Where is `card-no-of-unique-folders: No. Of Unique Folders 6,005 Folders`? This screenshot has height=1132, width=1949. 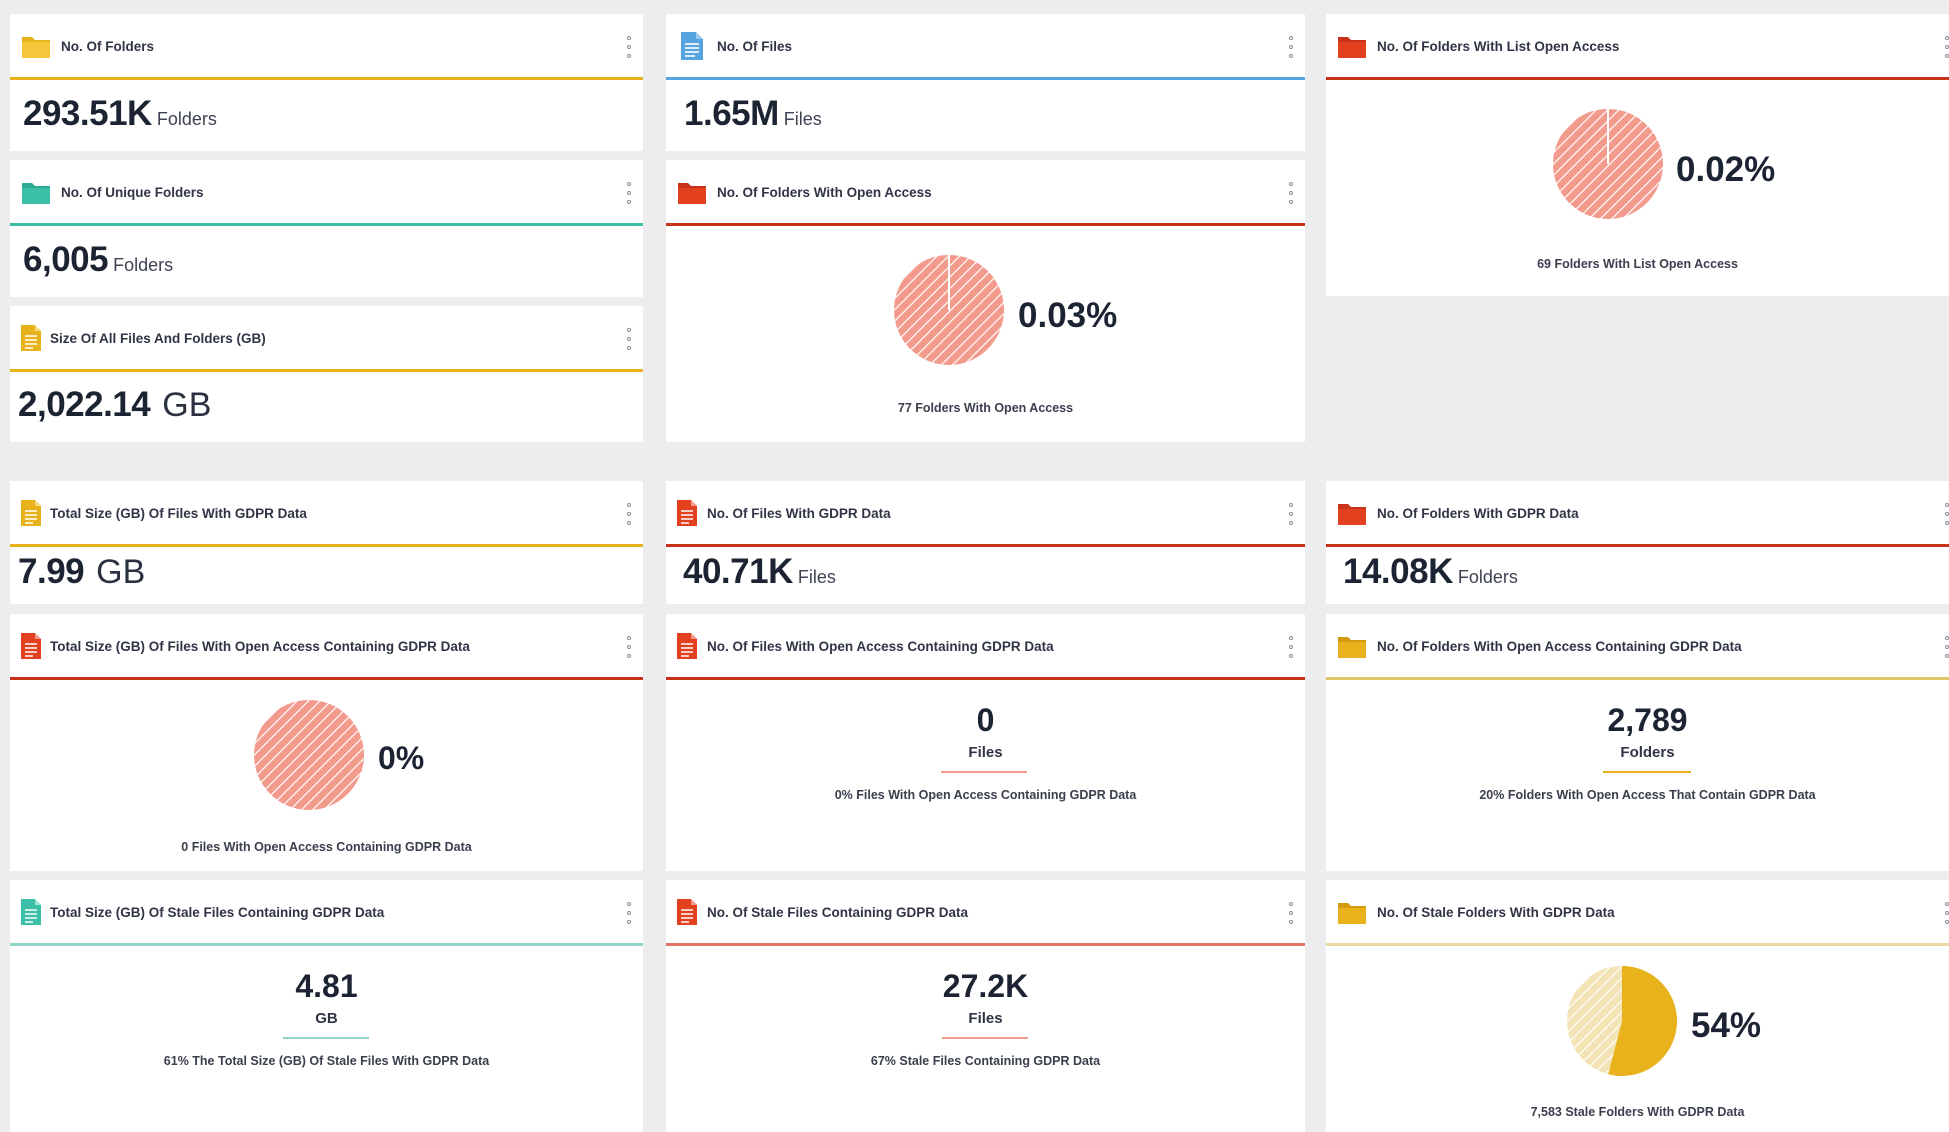 card-no-of-unique-folders: No. Of Unique Folders 6,005 Folders is located at coordinates (326, 228).